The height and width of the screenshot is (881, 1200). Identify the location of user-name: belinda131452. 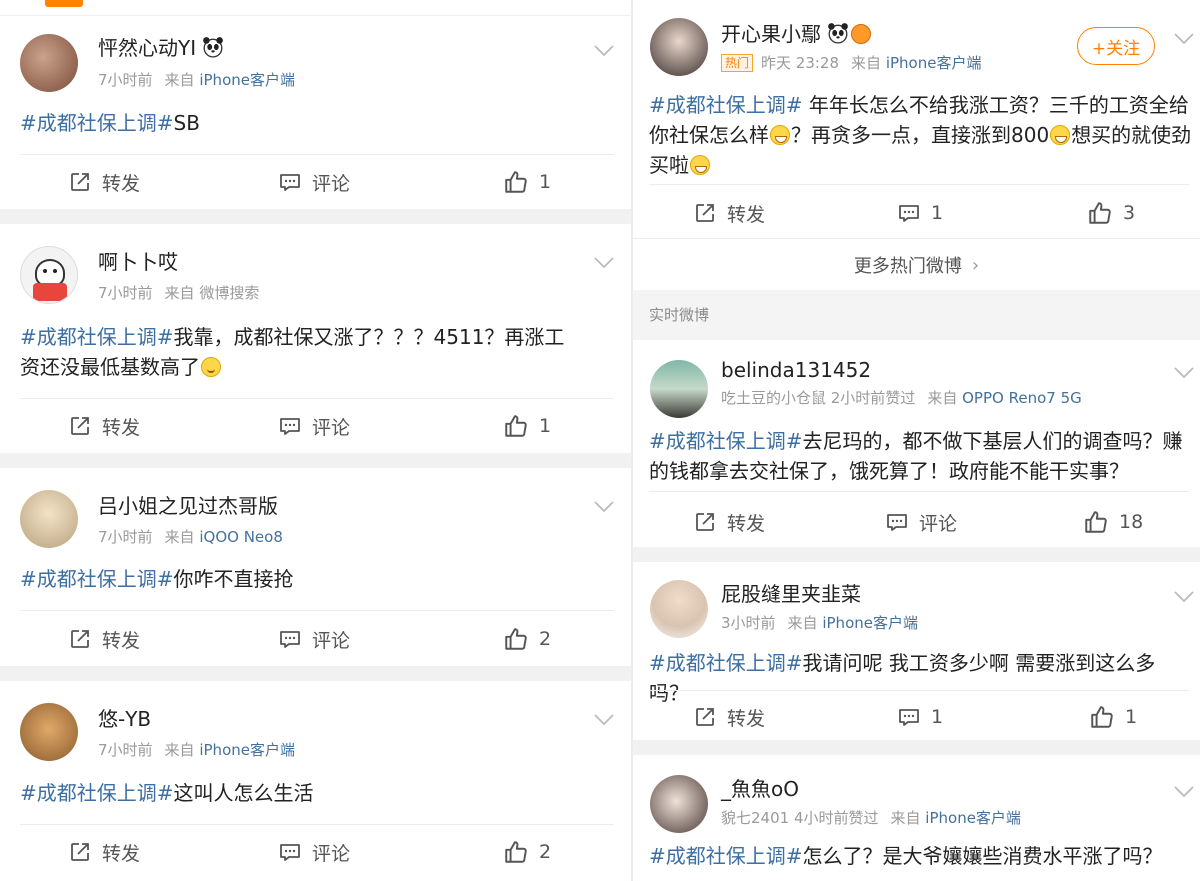
(796, 370).